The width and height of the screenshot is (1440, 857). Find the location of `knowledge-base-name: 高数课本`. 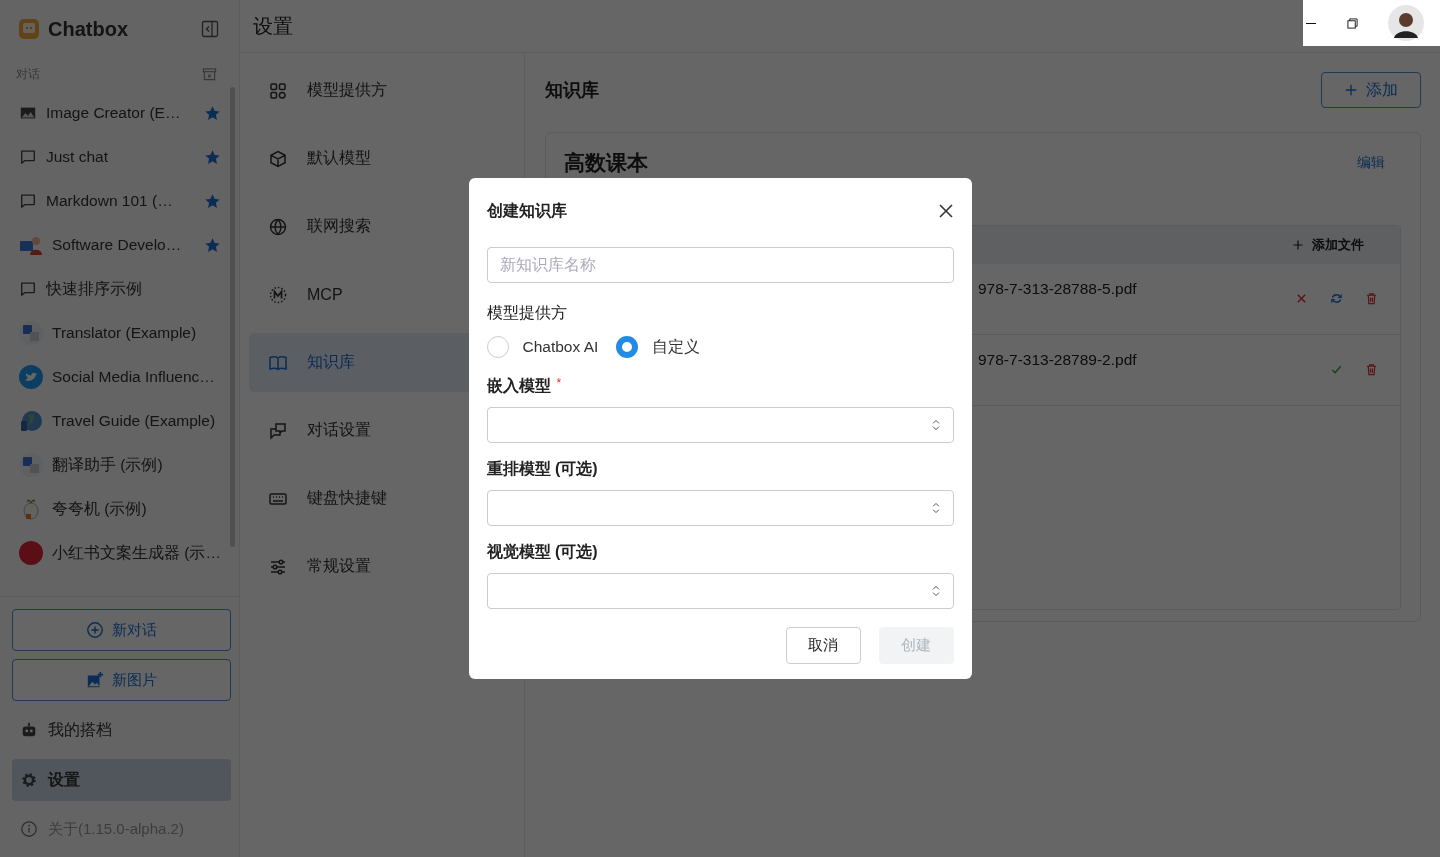

knowledge-base-name: 高数课本 is located at coordinates (606, 163).